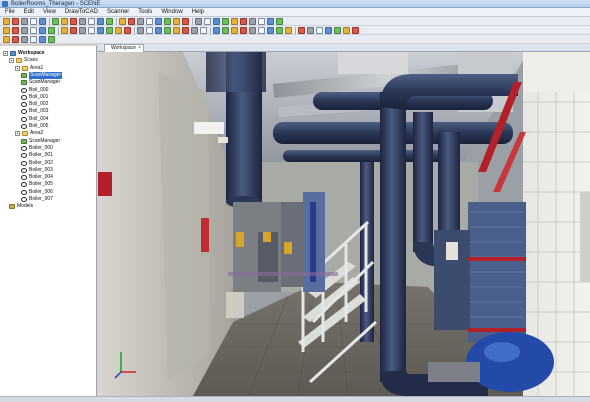 The image size is (590, 402). What do you see at coordinates (29, 68) in the screenshot?
I see `tree-item: Area1` at bounding box center [29, 68].